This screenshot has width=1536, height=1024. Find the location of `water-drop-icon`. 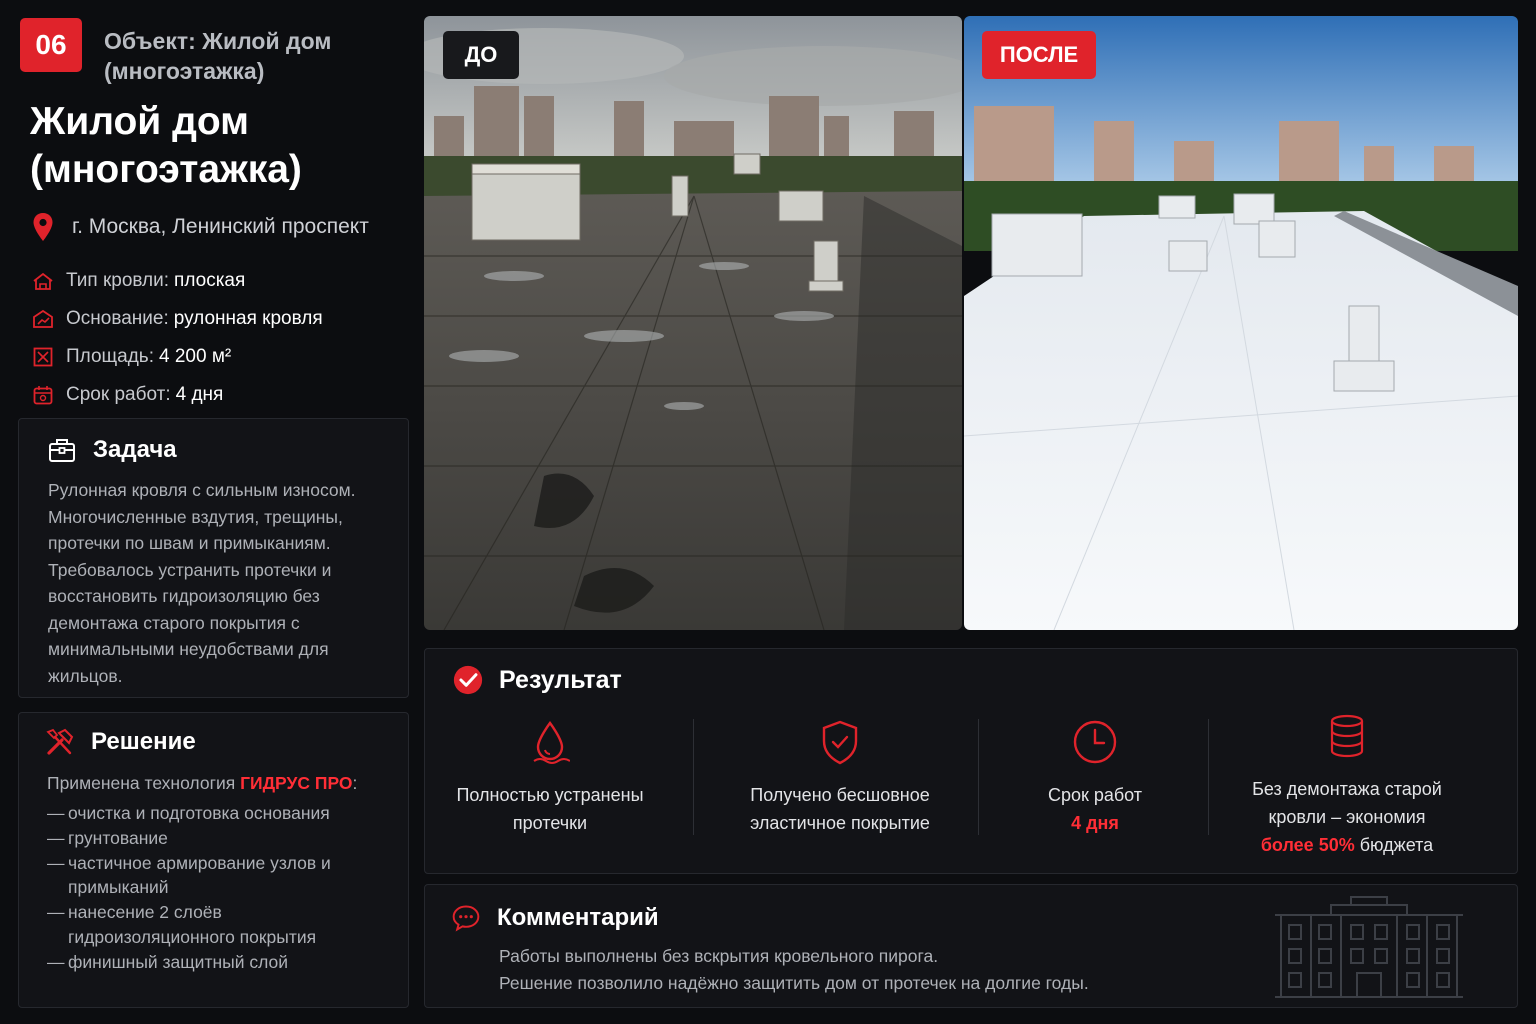

water-drop-icon is located at coordinates (551, 742).